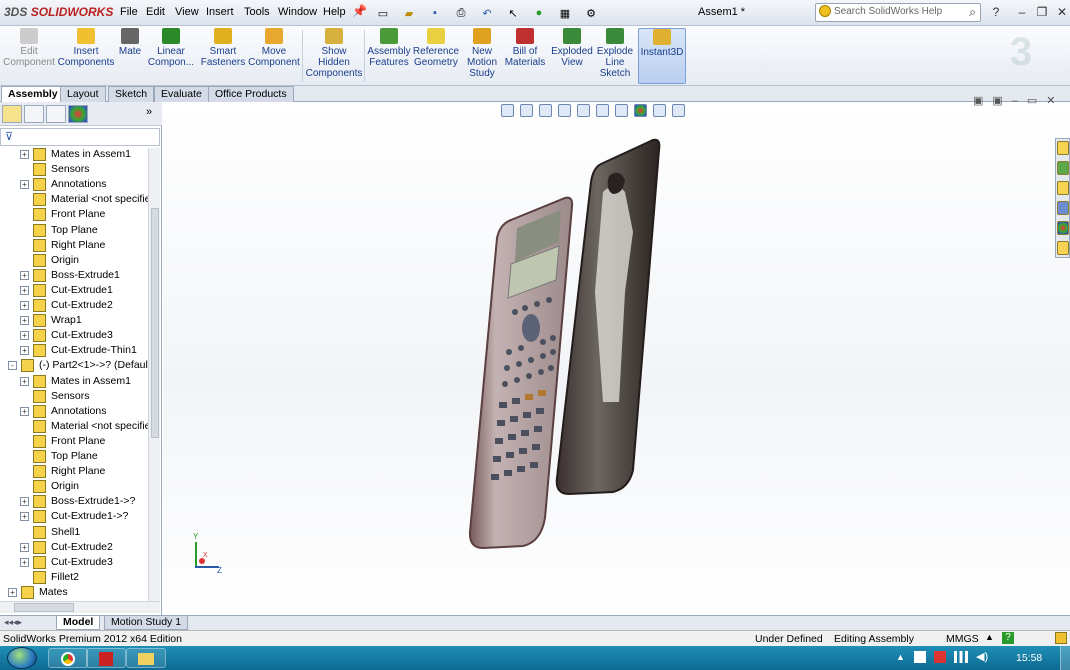  What do you see at coordinates (155, 323) in the screenshot?
I see `scroll-thumb` at bounding box center [155, 323].